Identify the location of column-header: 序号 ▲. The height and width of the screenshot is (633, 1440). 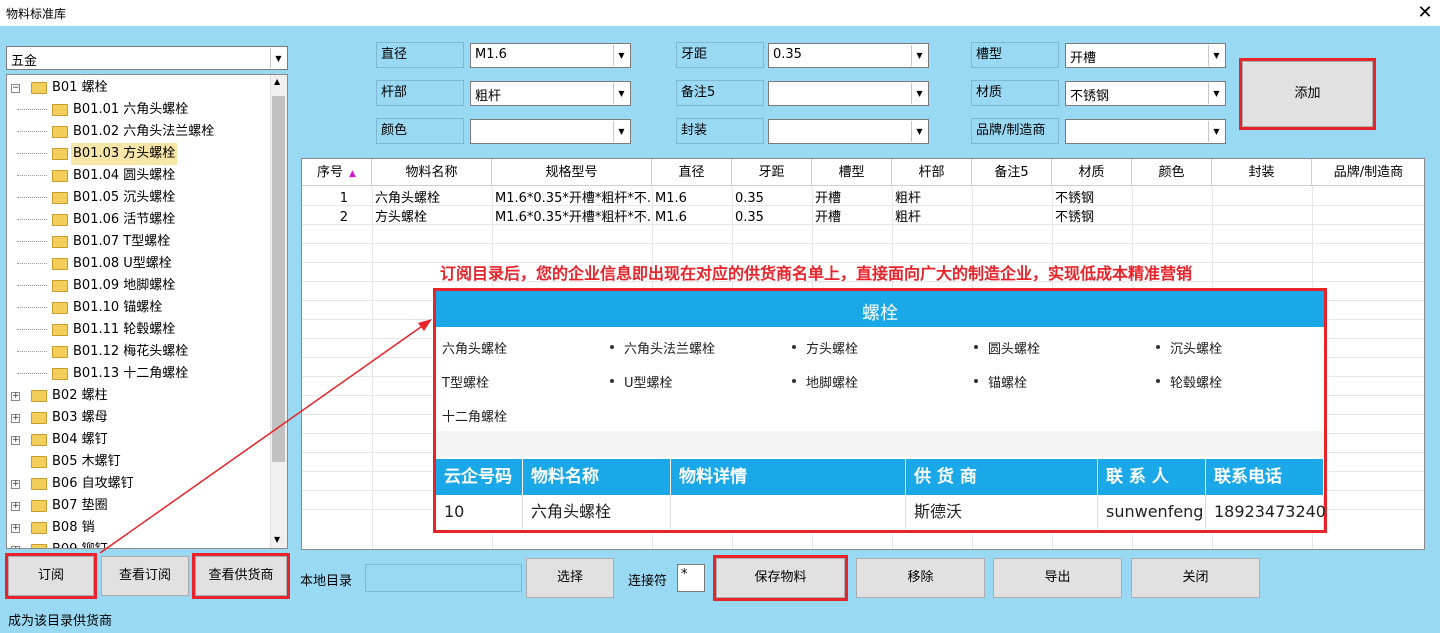
(337, 172).